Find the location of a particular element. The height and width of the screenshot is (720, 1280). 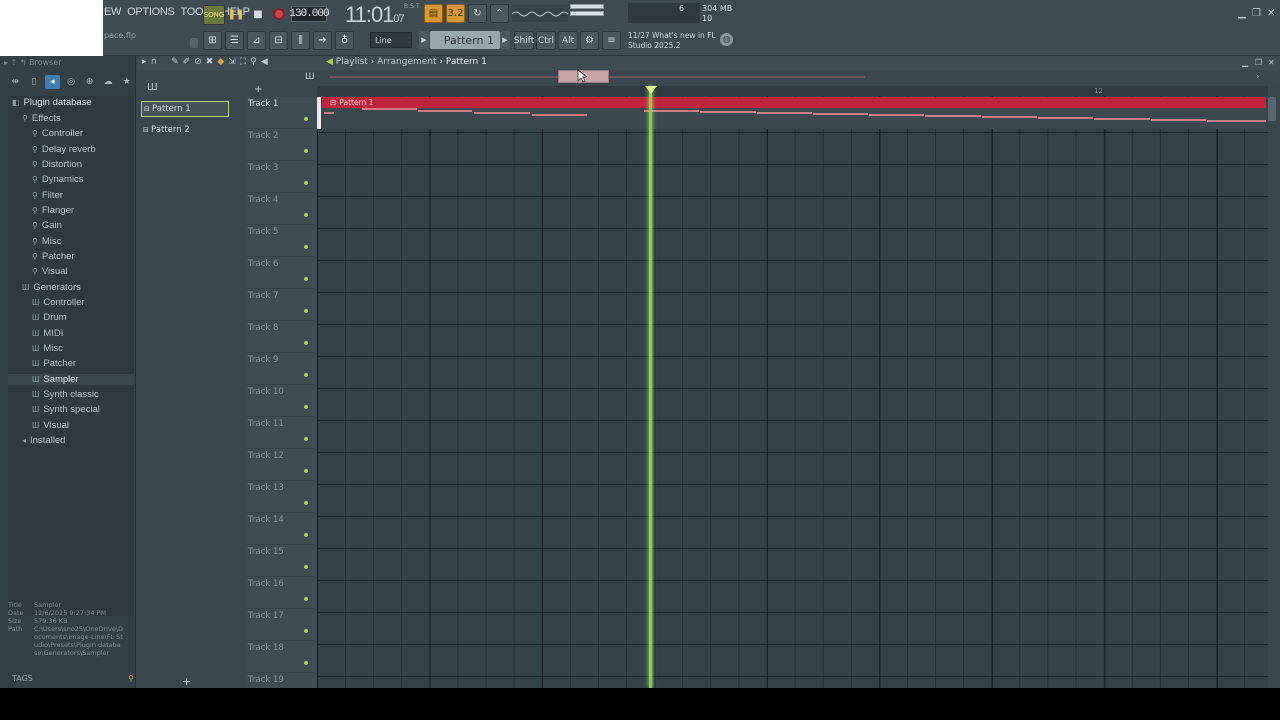

globe-icon: ◍ is located at coordinates (726, 39).